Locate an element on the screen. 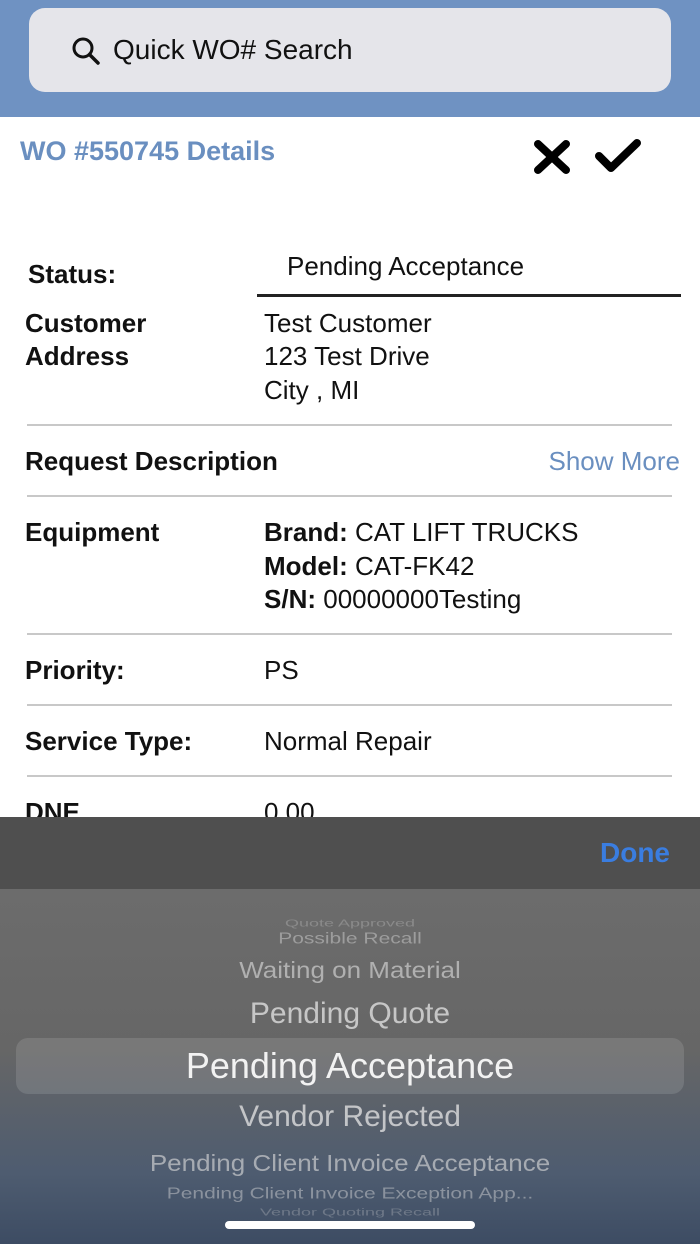 Image resolution: width=700 pixels, height=1244 pixels. close-icon is located at coordinates (552, 157).